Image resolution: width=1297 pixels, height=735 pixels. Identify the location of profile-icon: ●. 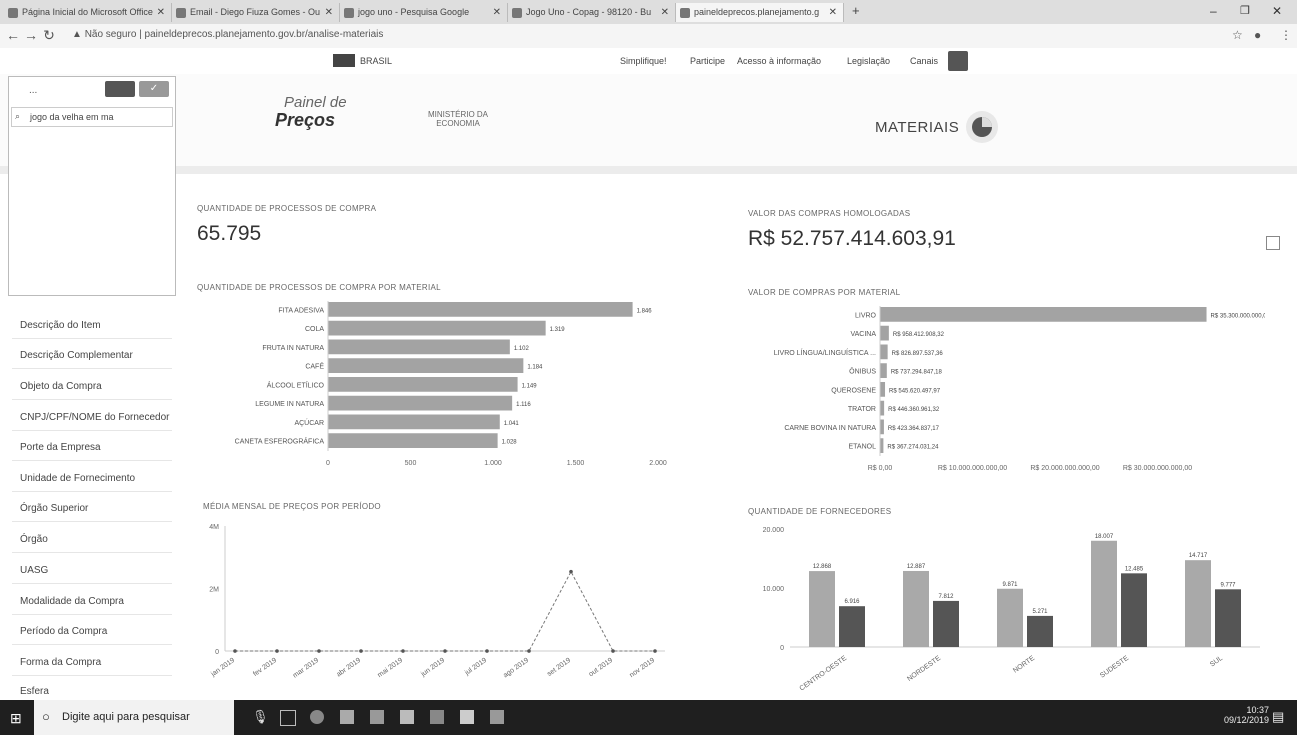
(1257, 35).